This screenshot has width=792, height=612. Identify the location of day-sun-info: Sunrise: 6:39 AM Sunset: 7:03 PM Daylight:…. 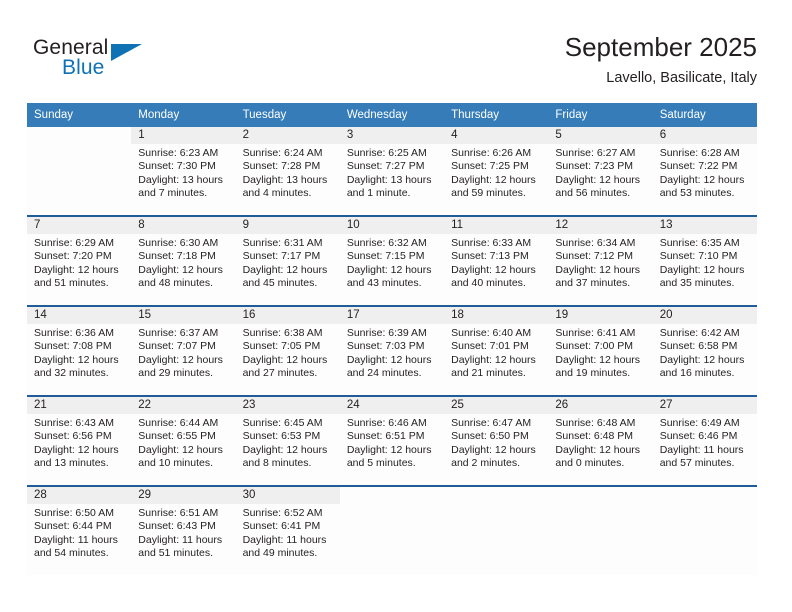
(392, 352).